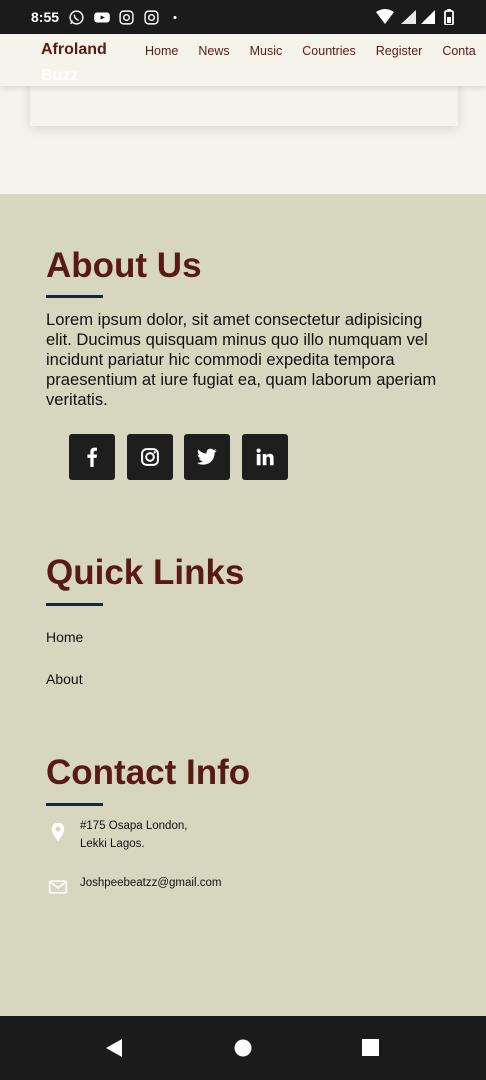 Image resolution: width=486 pixels, height=1080 pixels. Describe the element at coordinates (150, 883) in the screenshot. I see `contact-email: Joshpeebeatzz@gmail.com` at that location.